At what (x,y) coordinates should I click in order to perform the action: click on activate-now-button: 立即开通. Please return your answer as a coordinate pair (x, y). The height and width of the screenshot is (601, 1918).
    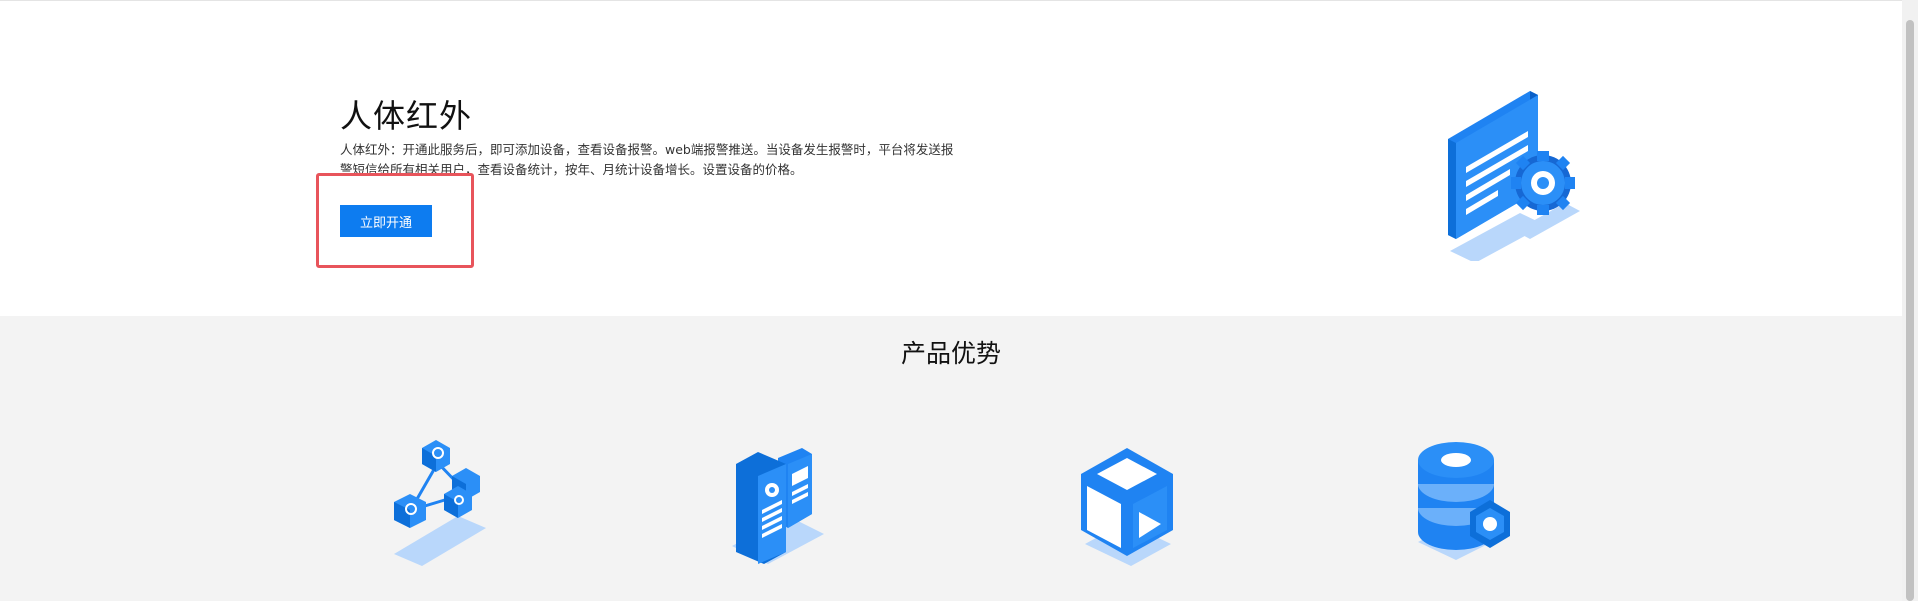
    Looking at the image, I should click on (386, 221).